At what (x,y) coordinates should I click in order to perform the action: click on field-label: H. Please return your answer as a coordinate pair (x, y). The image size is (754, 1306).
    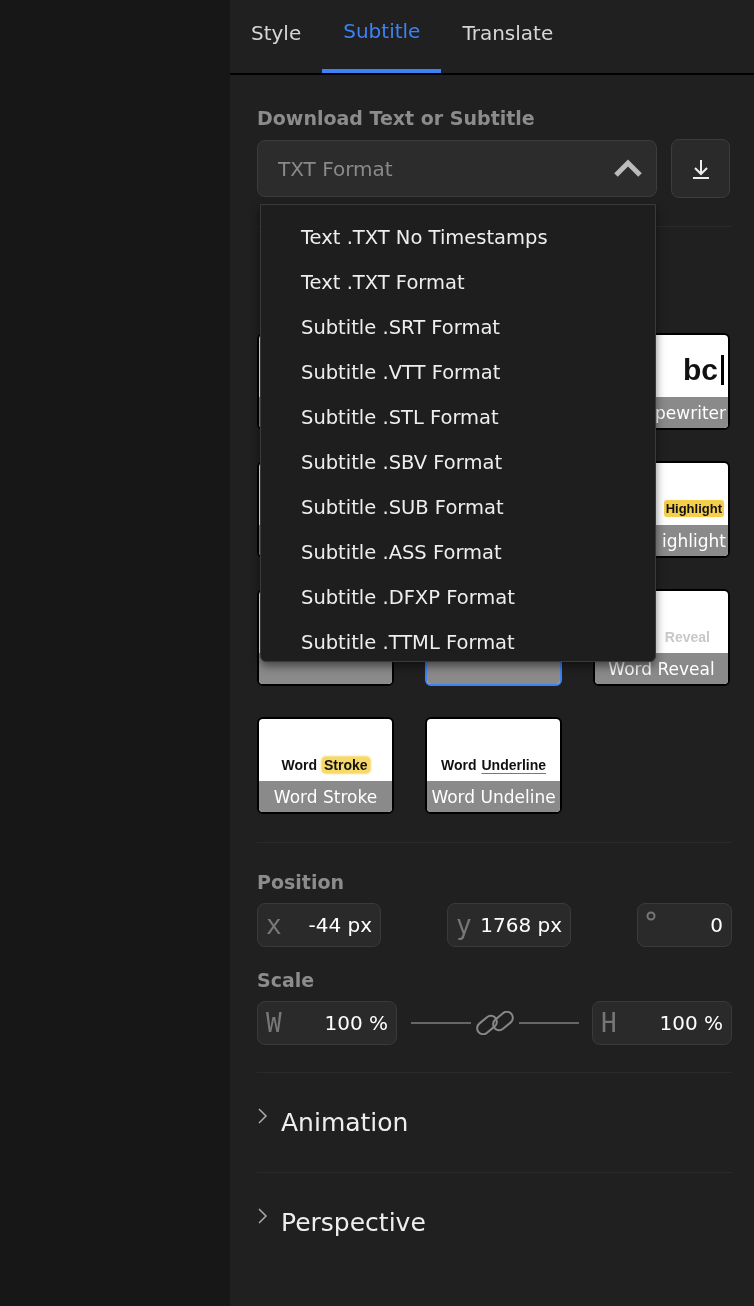
    Looking at the image, I should click on (609, 1023).